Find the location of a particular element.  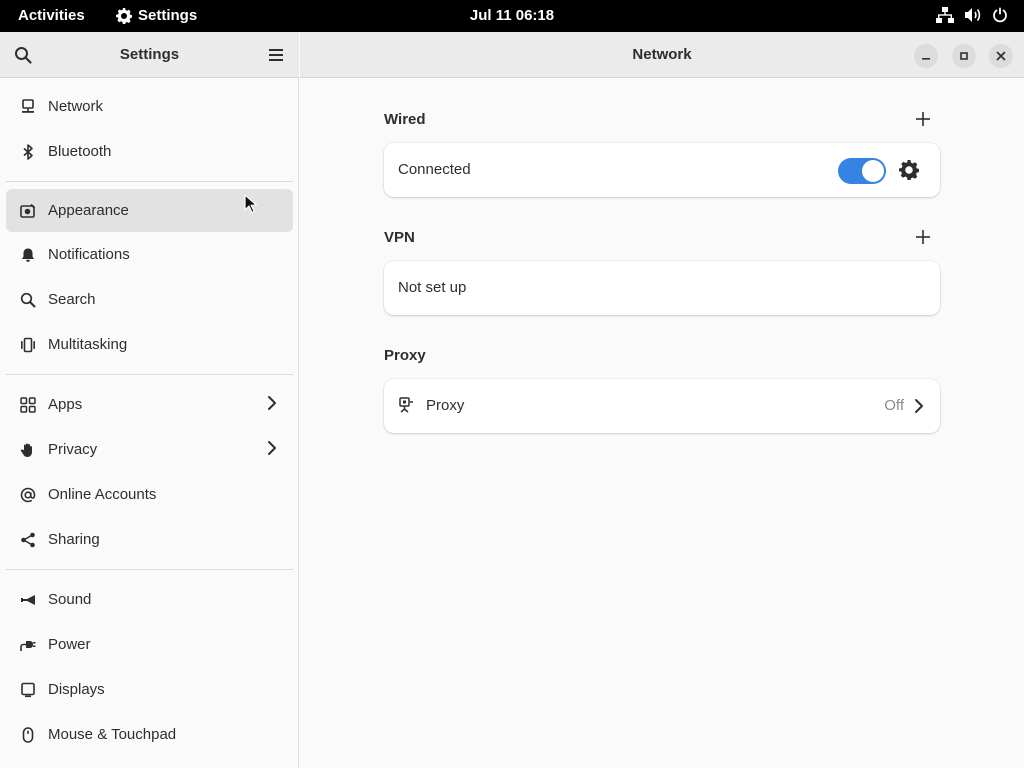

add-vpn-button is located at coordinates (923, 237).